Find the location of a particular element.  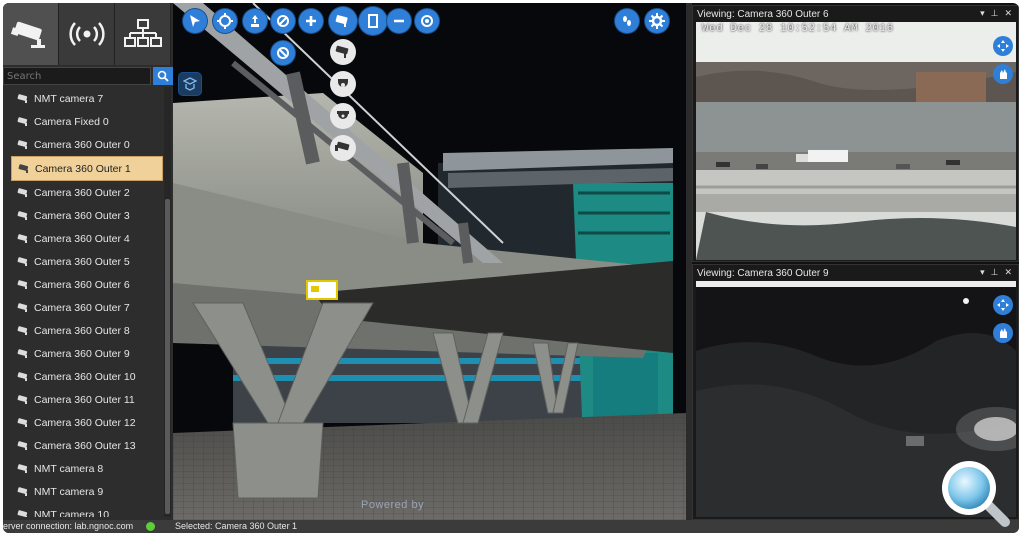

camera-list-label: Camera 360 Outer 11 is located at coordinates (84, 399).